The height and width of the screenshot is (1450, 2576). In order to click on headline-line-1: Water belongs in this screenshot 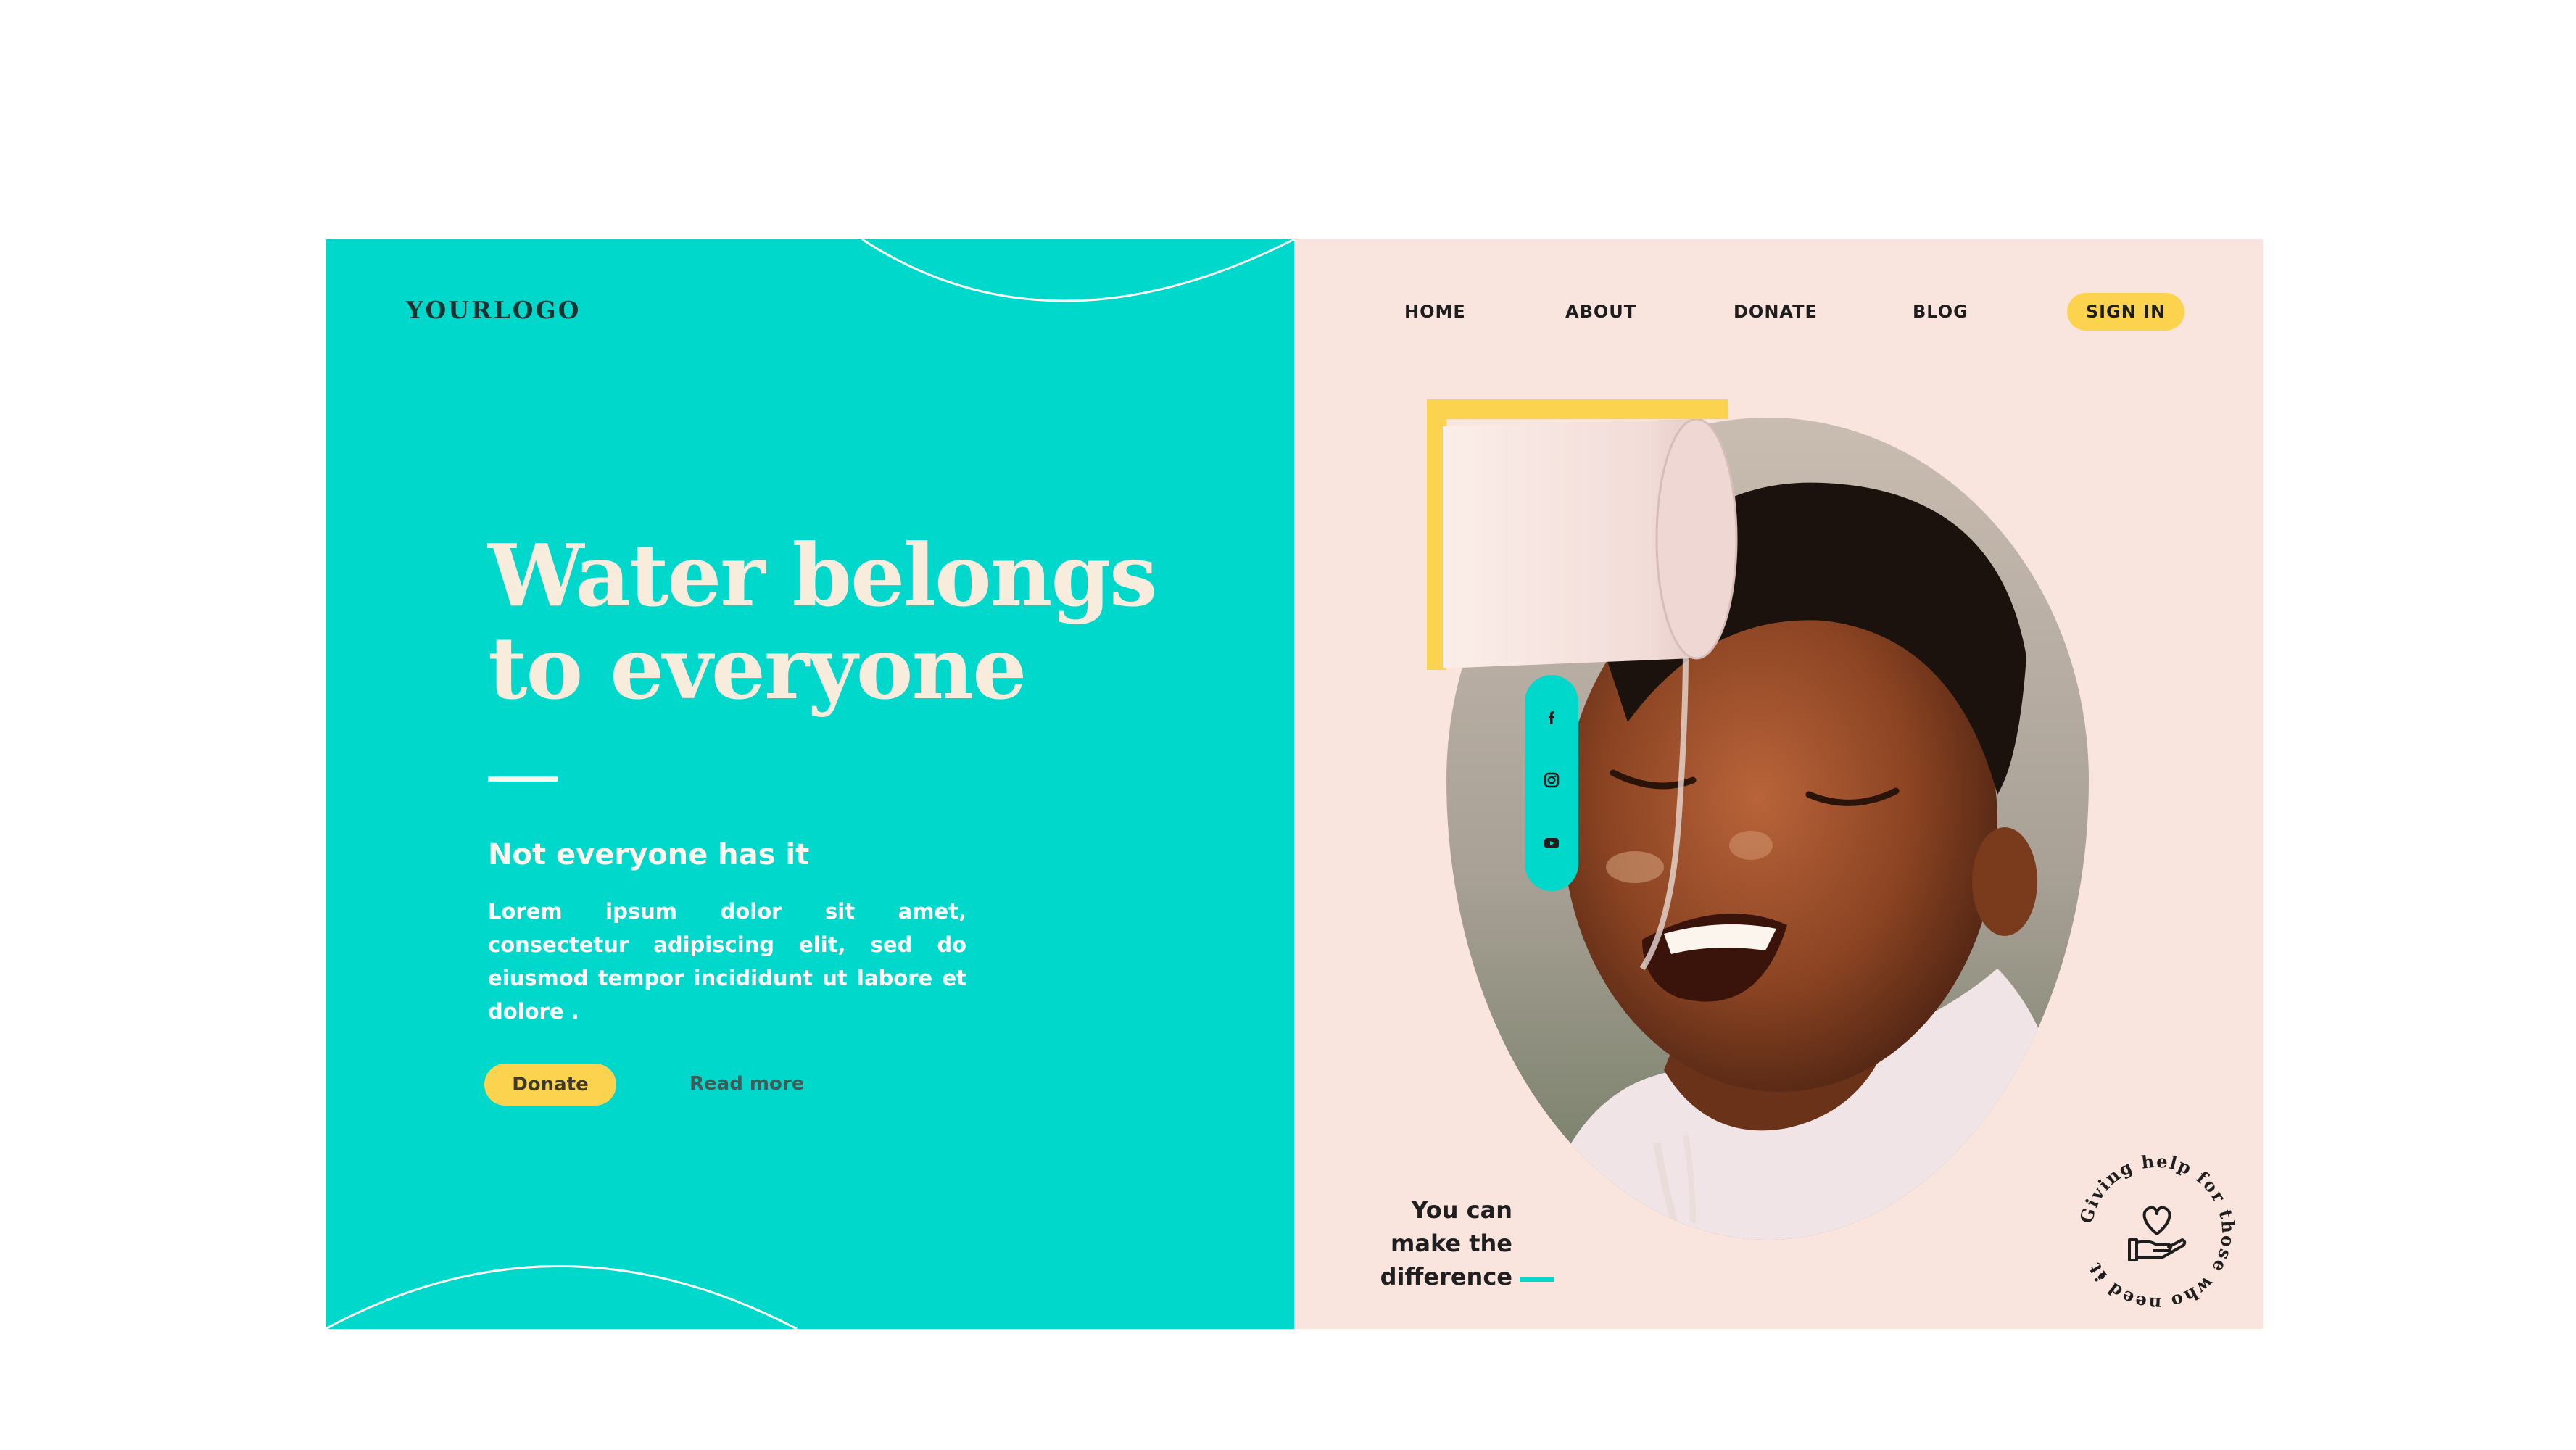, I will do `click(822, 575)`.